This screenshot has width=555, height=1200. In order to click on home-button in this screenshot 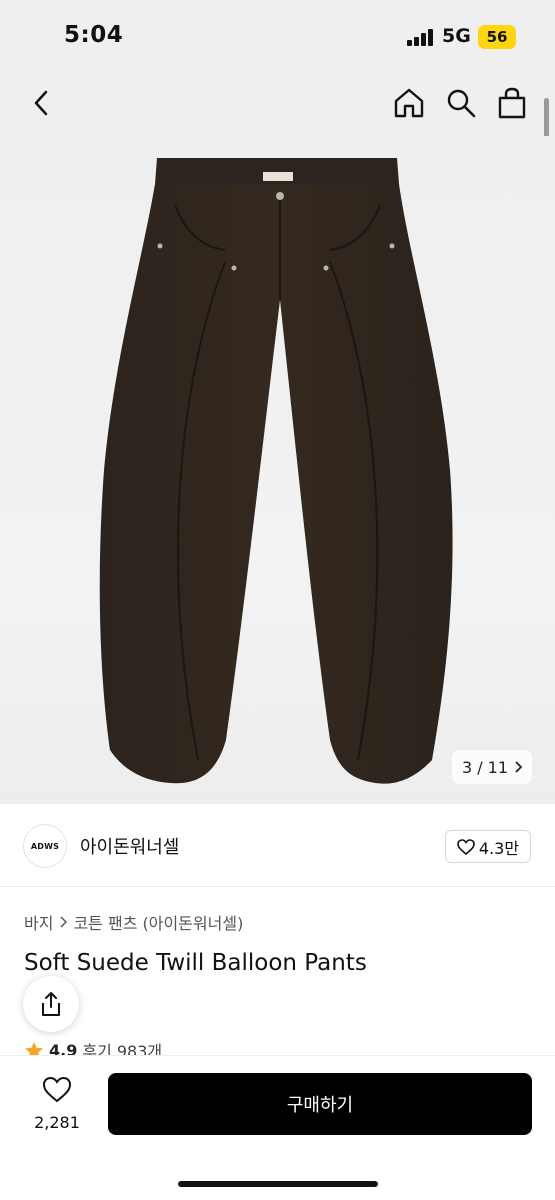, I will do `click(409, 103)`.